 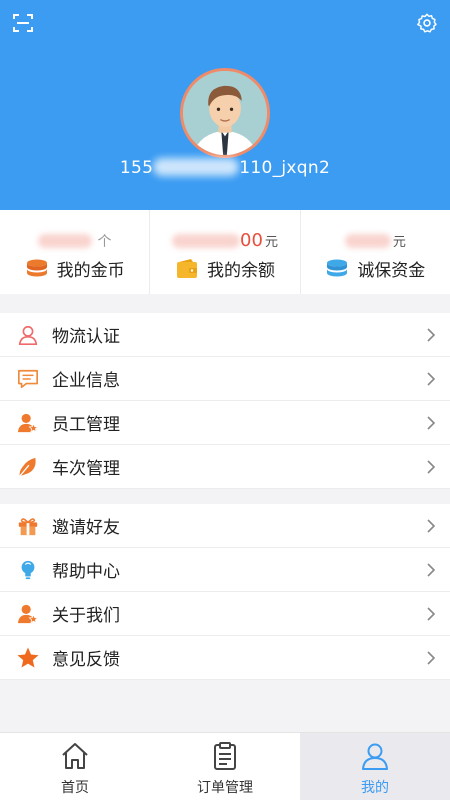 What do you see at coordinates (225, 756) in the screenshot?
I see `clipboard-icon` at bounding box center [225, 756].